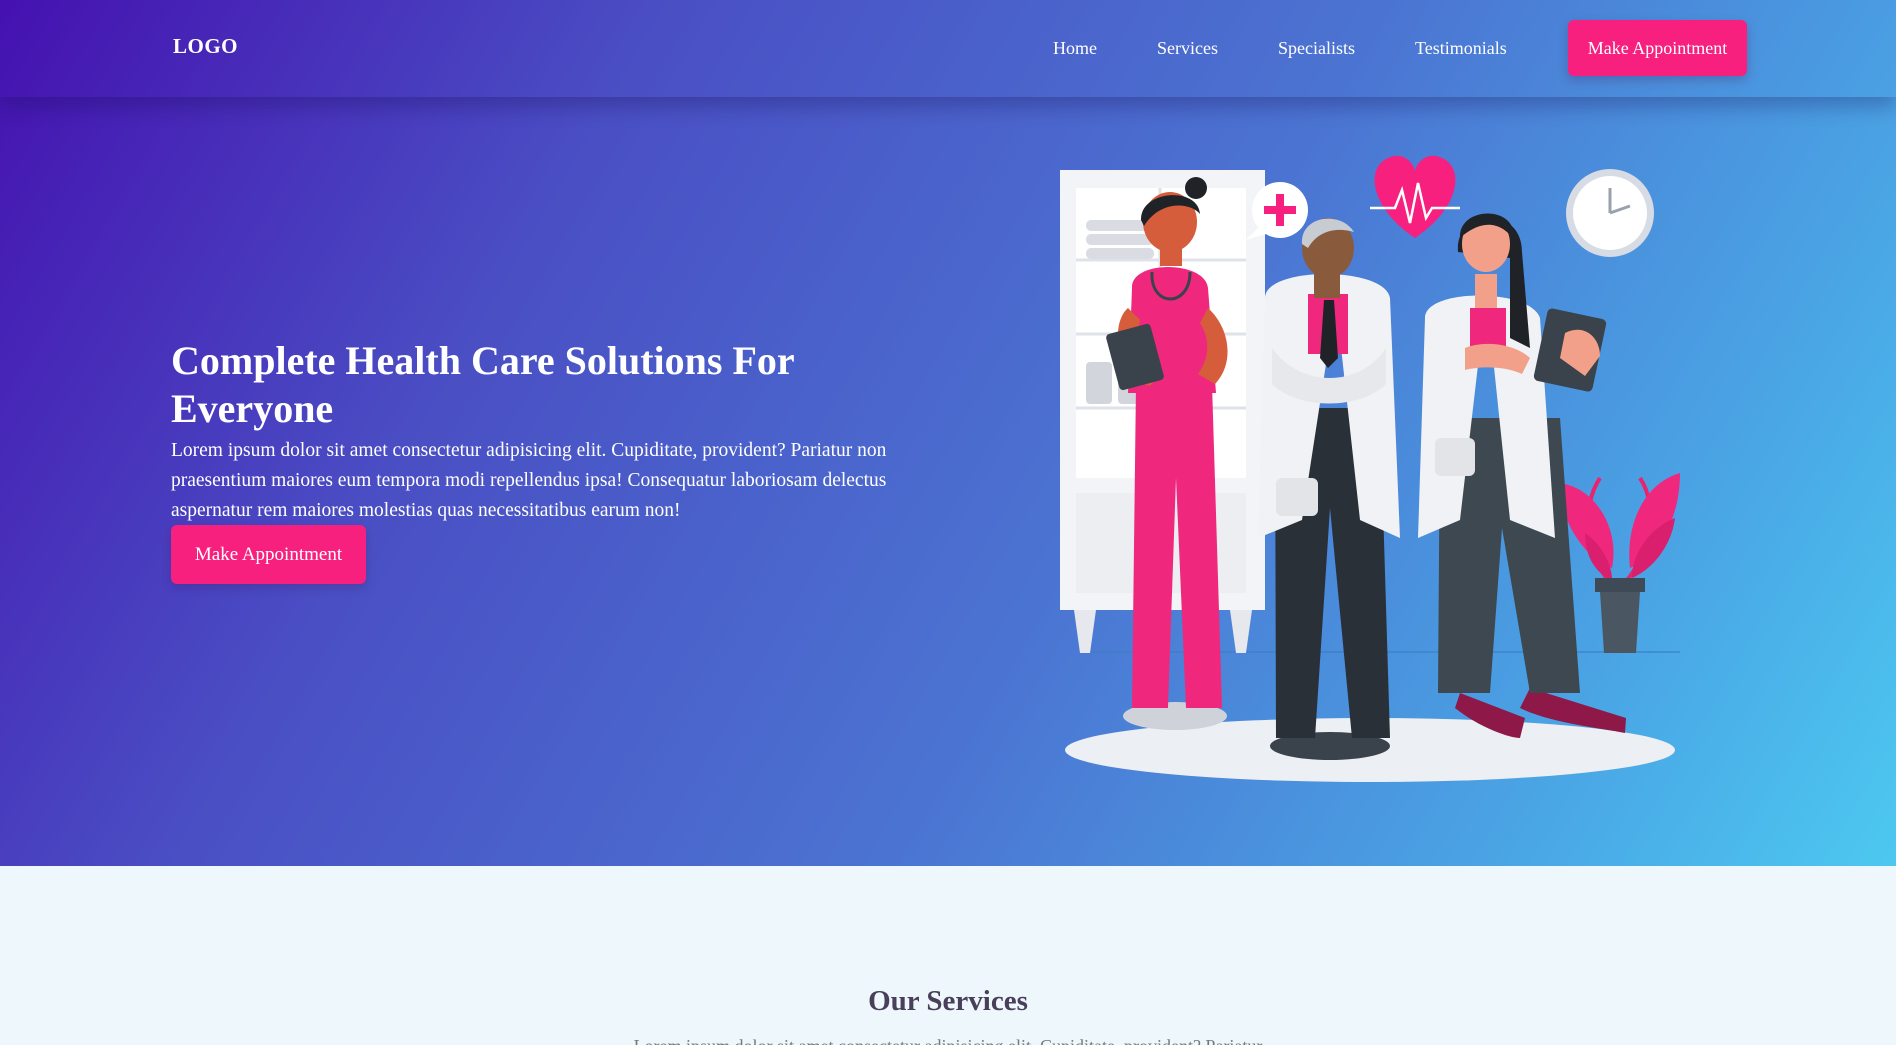 The height and width of the screenshot is (1045, 1896). I want to click on heart-pulse-icon, so click(1415, 196).